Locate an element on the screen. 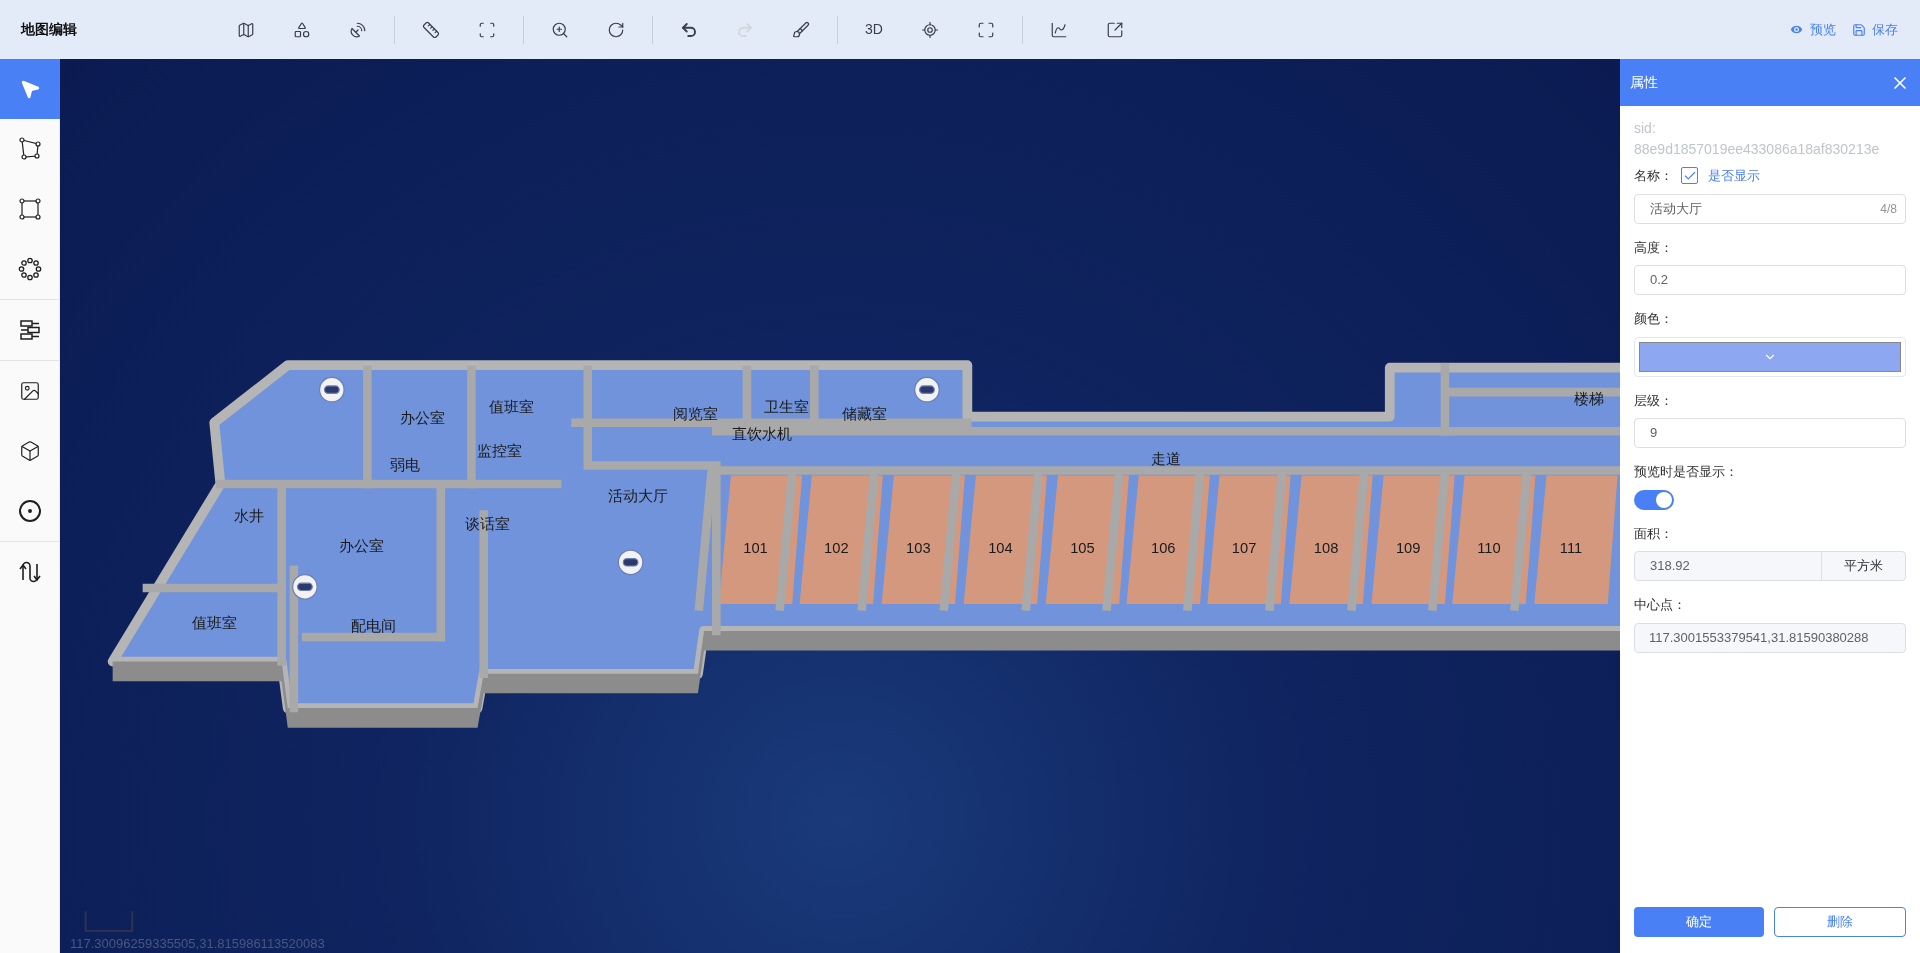  area-value: 318.92 is located at coordinates (1670, 566).